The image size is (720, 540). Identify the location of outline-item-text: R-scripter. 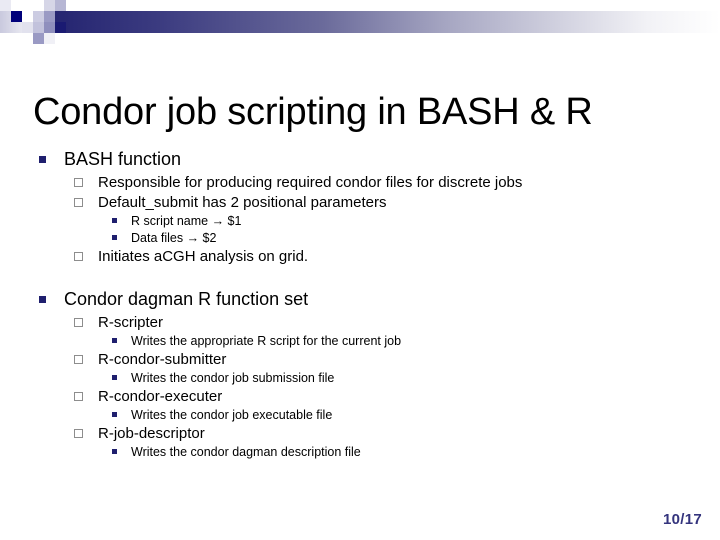
(131, 322).